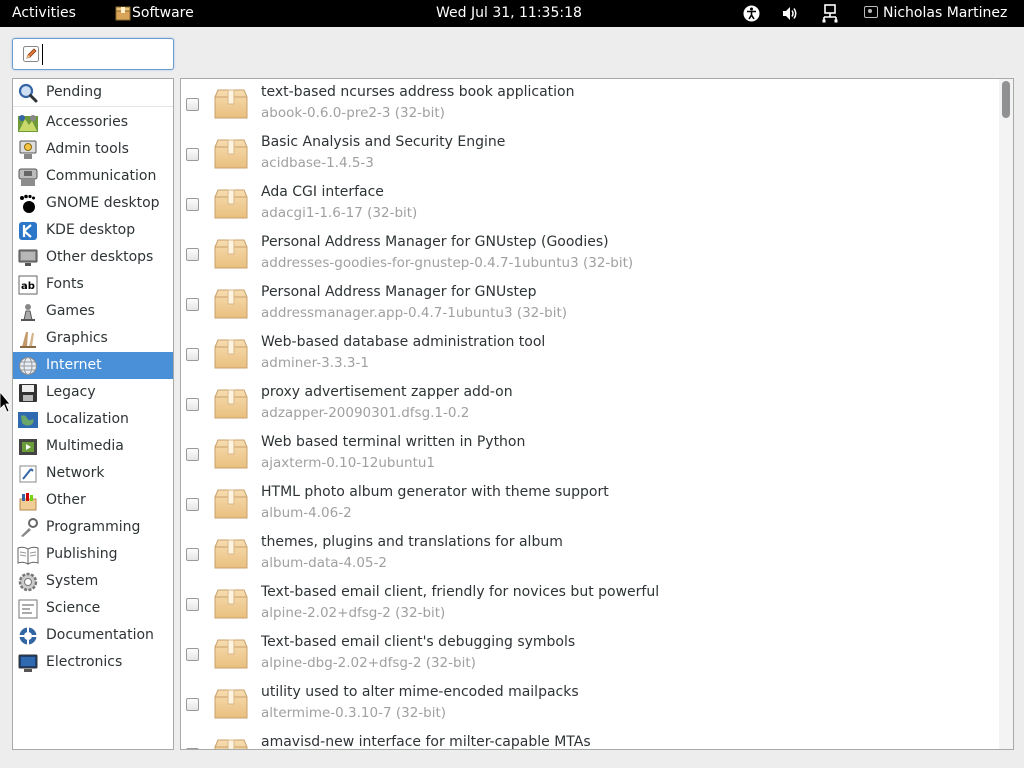  I want to click on other-desktops-icon, so click(28, 257).